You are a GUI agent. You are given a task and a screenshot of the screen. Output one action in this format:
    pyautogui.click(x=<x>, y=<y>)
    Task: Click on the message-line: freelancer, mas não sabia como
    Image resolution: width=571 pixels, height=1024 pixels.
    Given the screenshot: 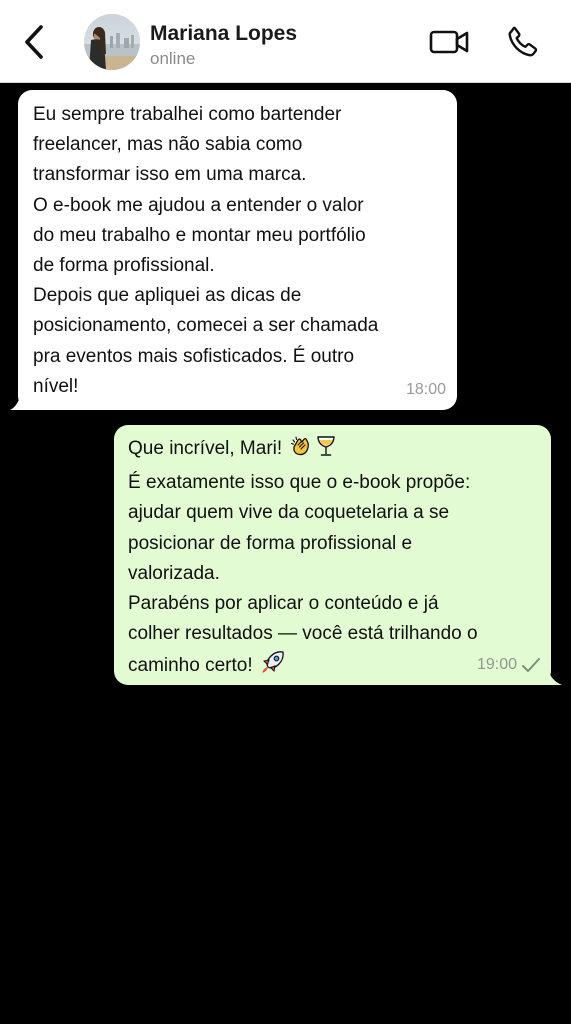 What is the action you would take?
    pyautogui.click(x=168, y=145)
    